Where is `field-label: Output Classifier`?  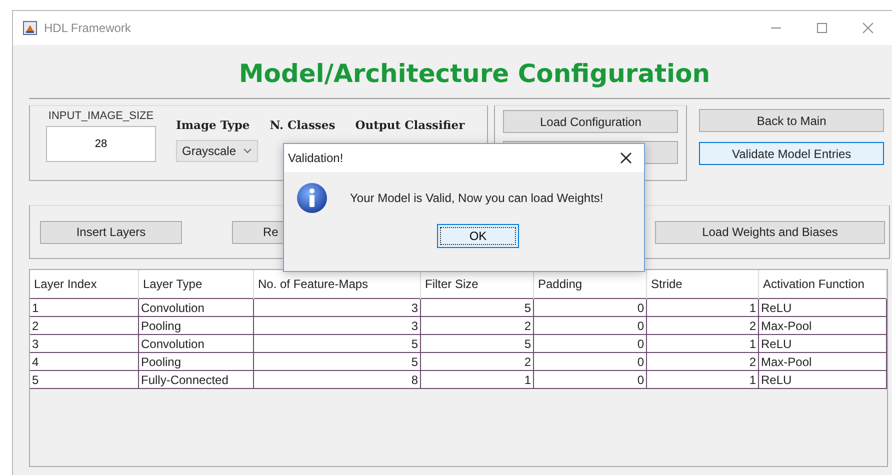
field-label: Output Classifier is located at coordinates (410, 125).